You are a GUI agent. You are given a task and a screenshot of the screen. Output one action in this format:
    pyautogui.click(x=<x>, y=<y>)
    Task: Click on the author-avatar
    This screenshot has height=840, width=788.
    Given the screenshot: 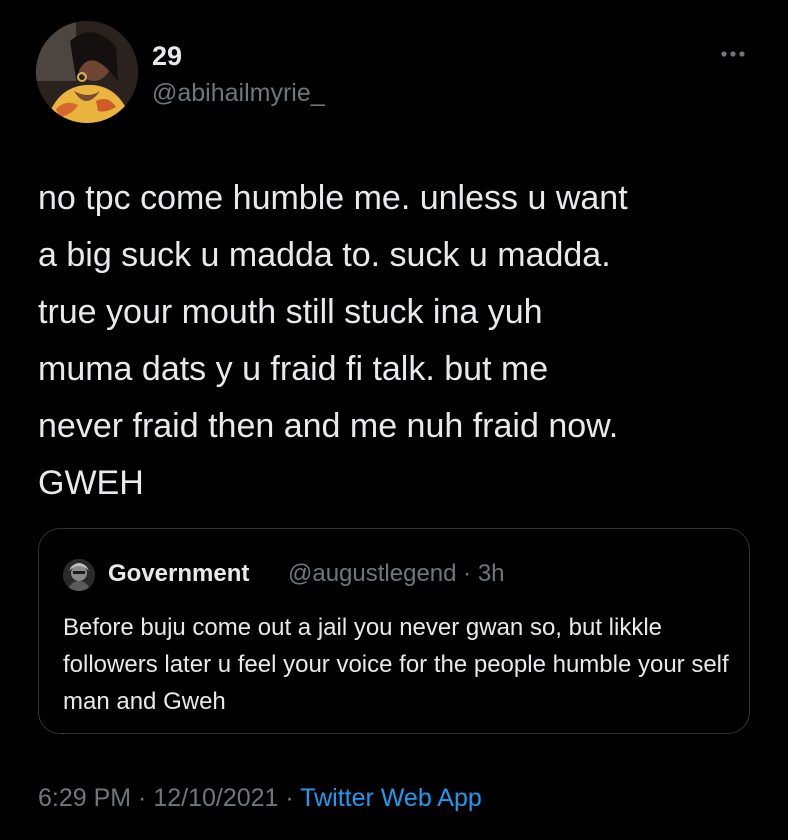 What is the action you would take?
    pyautogui.click(x=87, y=72)
    